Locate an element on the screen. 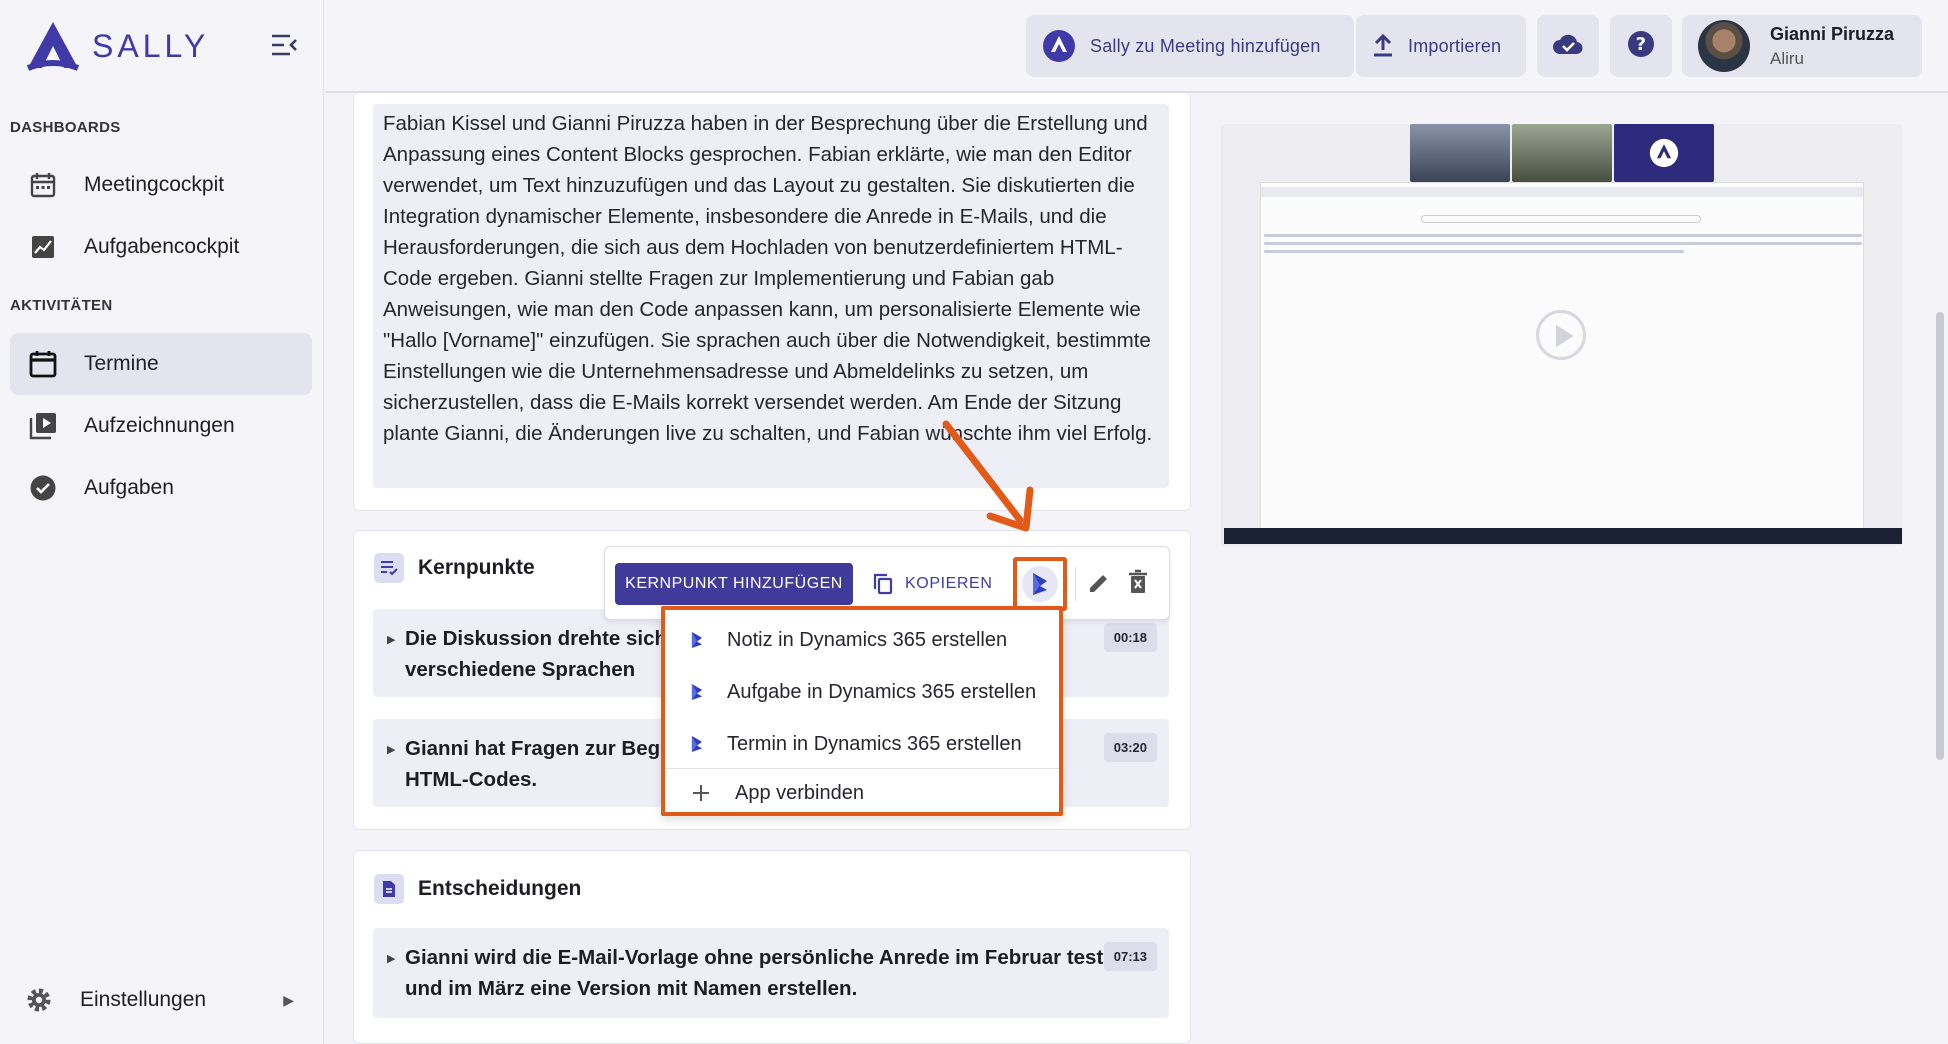  add-kernpunkt-button: KERNPUNKT HINZUFÜGEN is located at coordinates (734, 584).